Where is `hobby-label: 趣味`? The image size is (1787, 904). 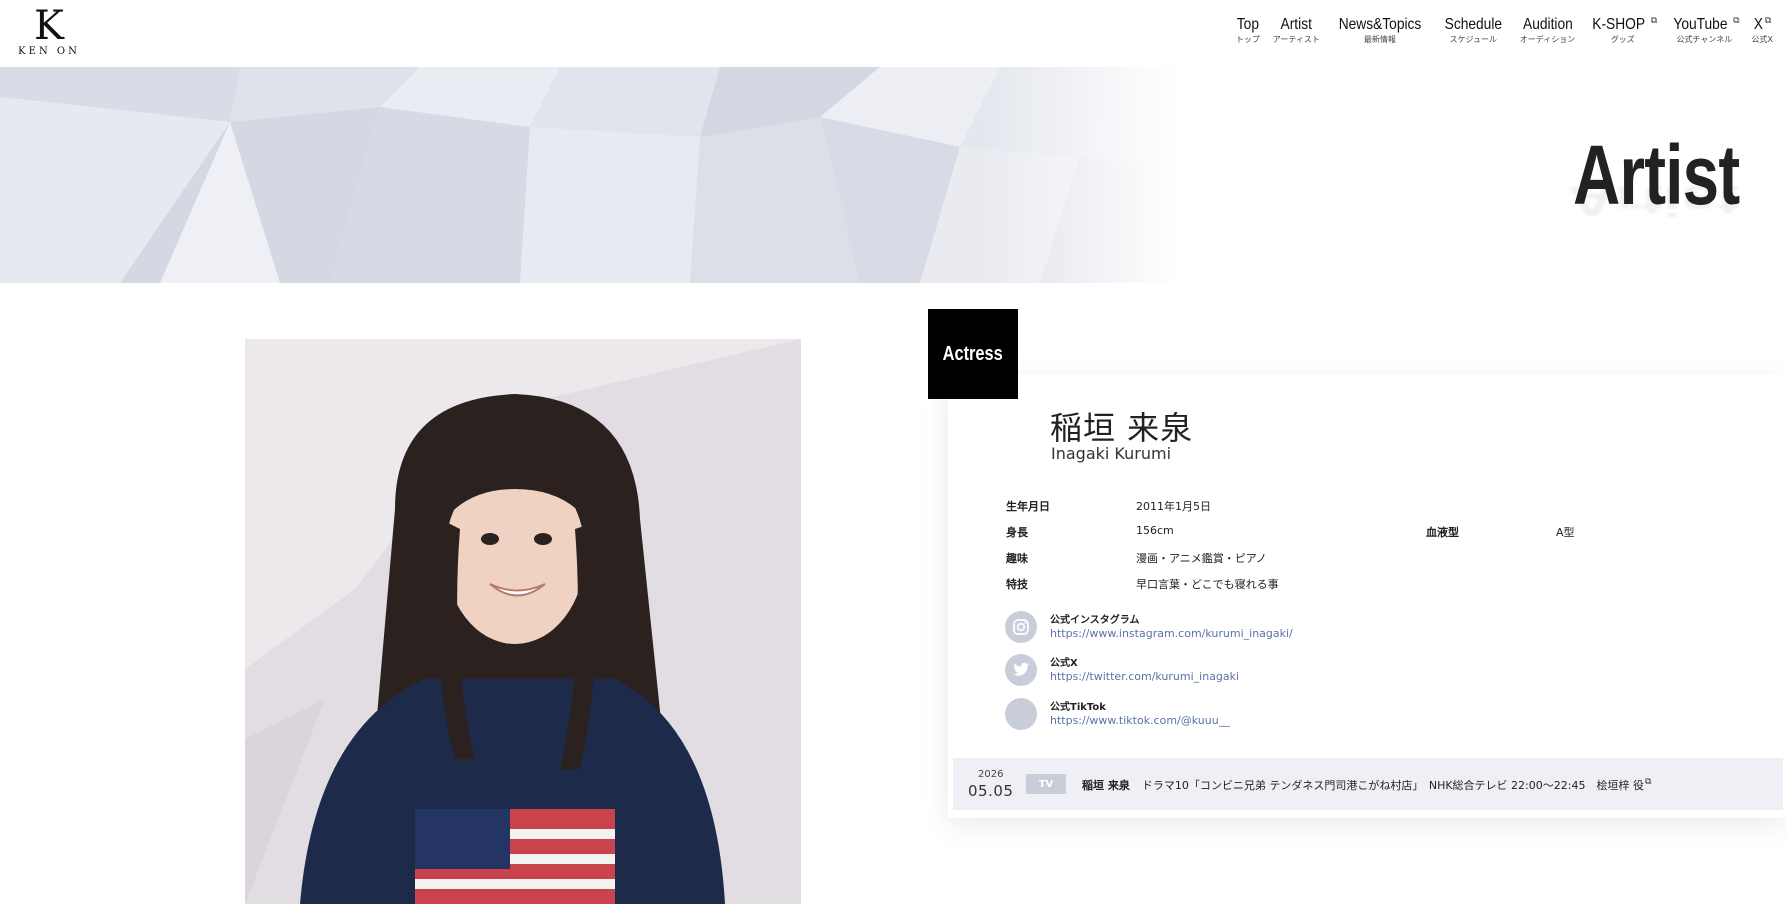 hobby-label: 趣味 is located at coordinates (1017, 558).